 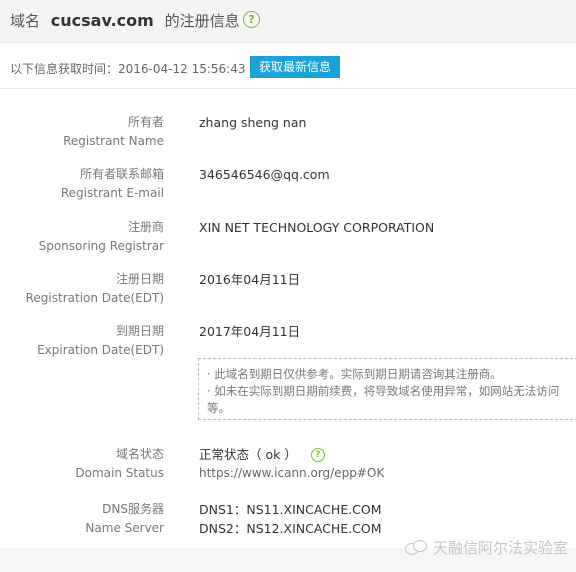 I want to click on label-cn: 所有者, so click(x=145, y=122).